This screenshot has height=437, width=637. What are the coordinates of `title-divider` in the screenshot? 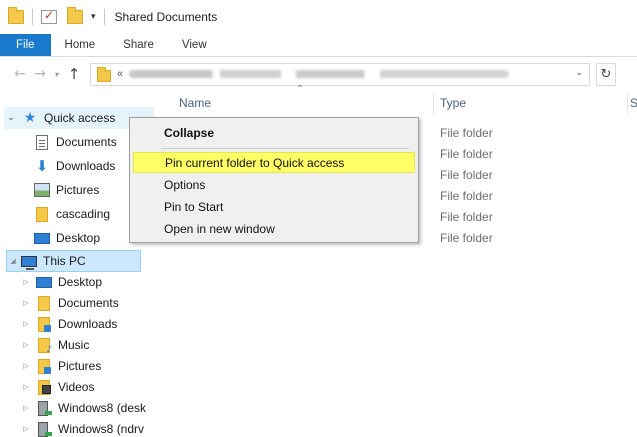 It's located at (104, 17).